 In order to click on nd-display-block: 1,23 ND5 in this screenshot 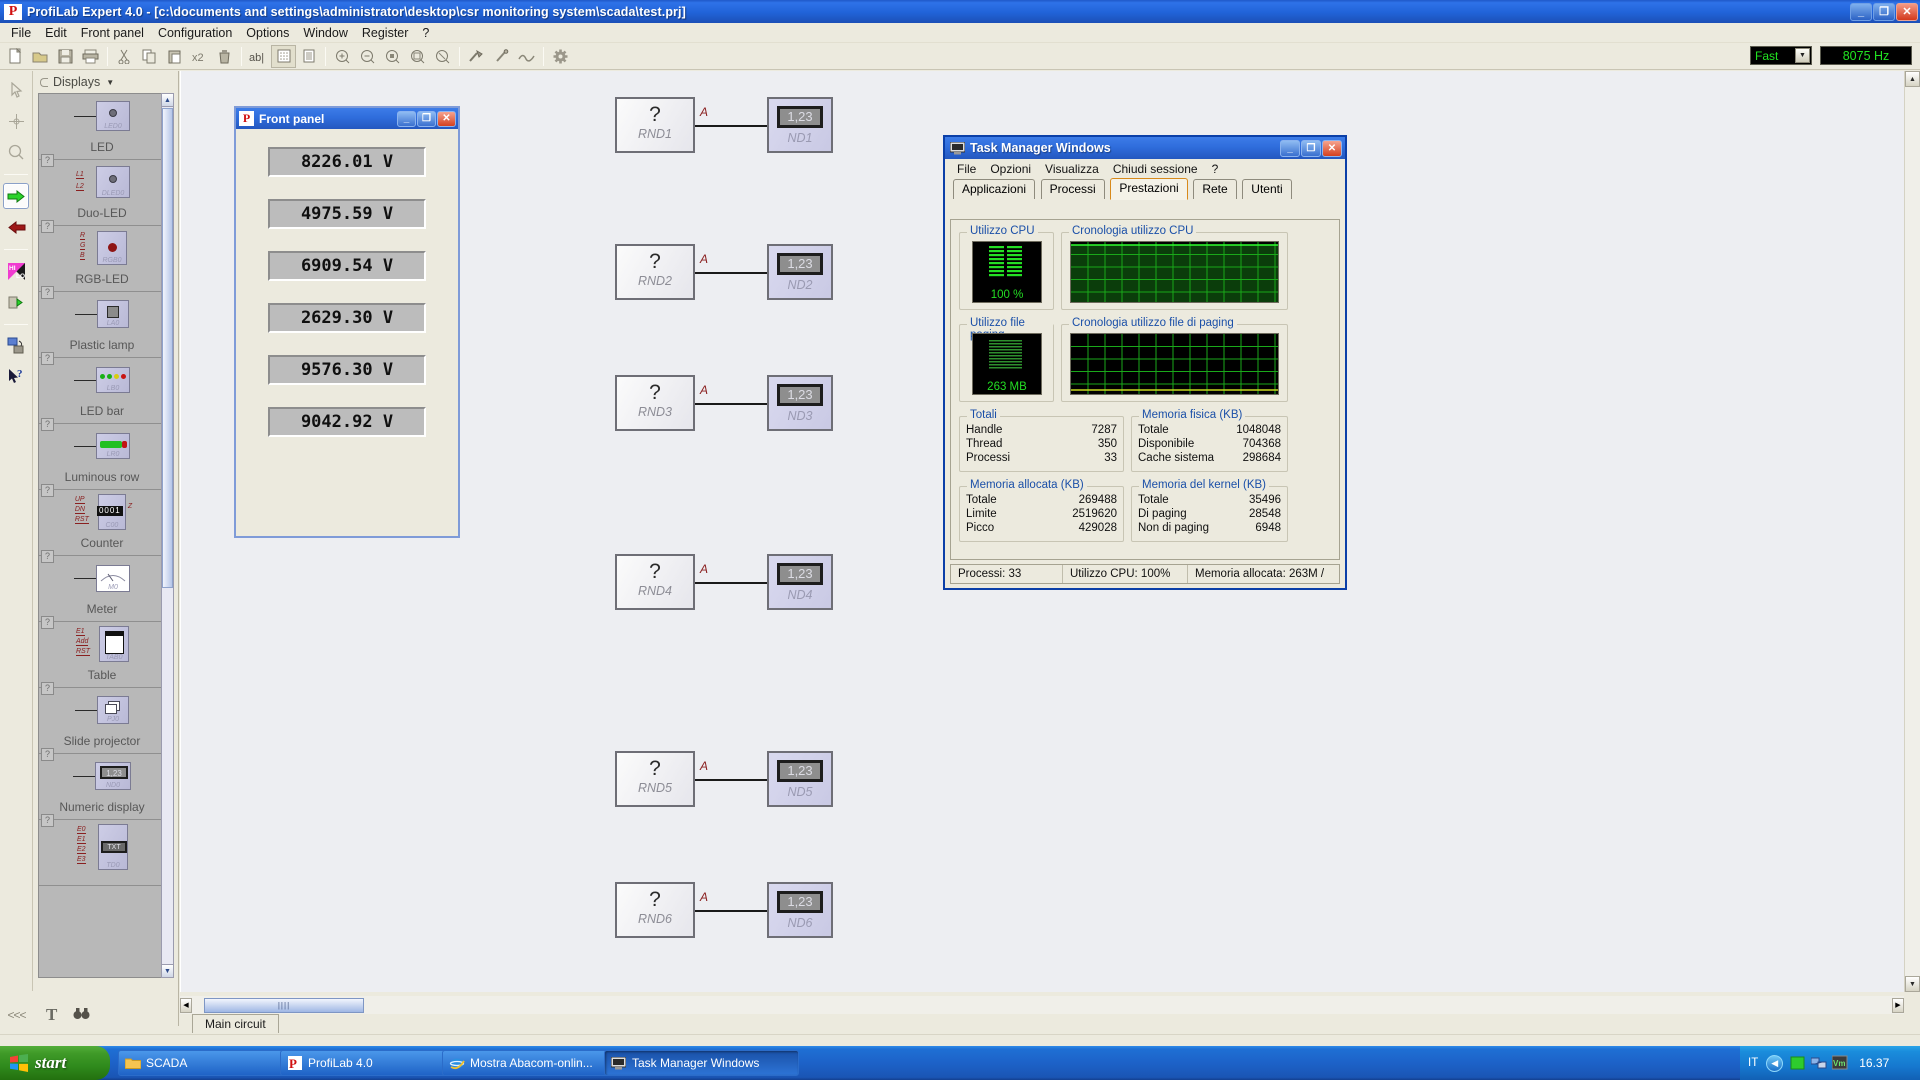, I will do `click(800, 779)`.